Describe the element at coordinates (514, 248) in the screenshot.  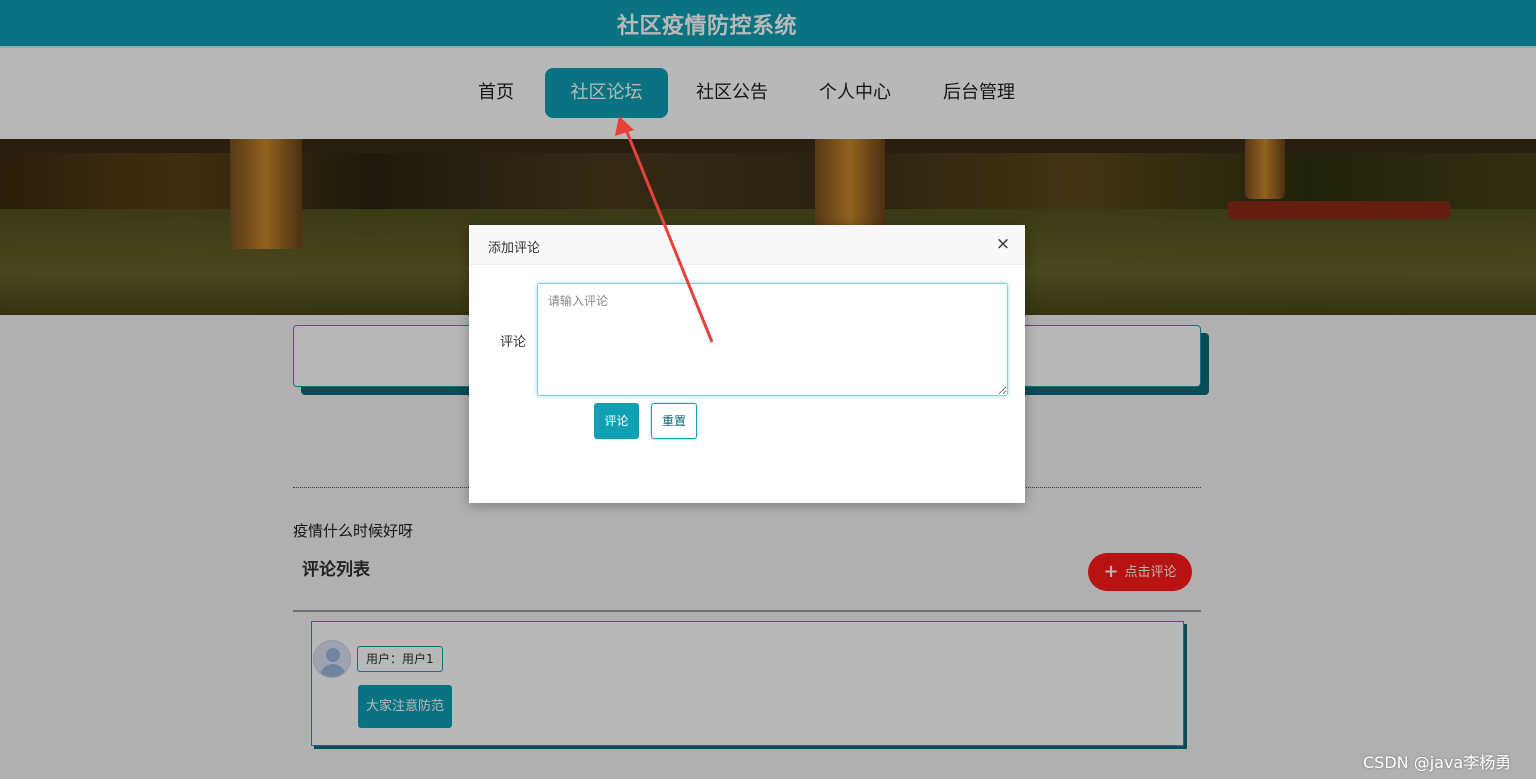
I see `modal-title: 添加评论` at that location.